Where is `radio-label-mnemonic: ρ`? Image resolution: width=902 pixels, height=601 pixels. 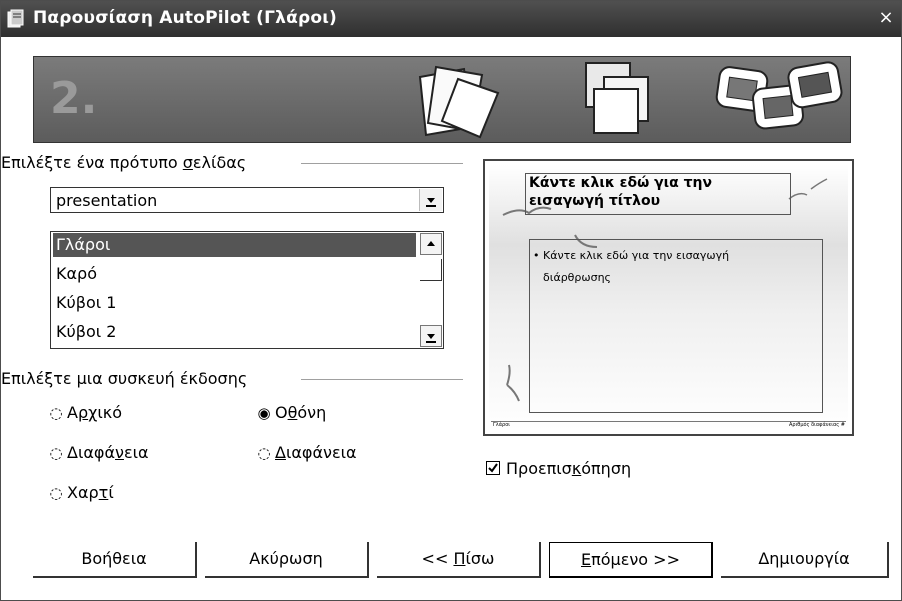
radio-label-mnemonic: ρ is located at coordinates (83, 412).